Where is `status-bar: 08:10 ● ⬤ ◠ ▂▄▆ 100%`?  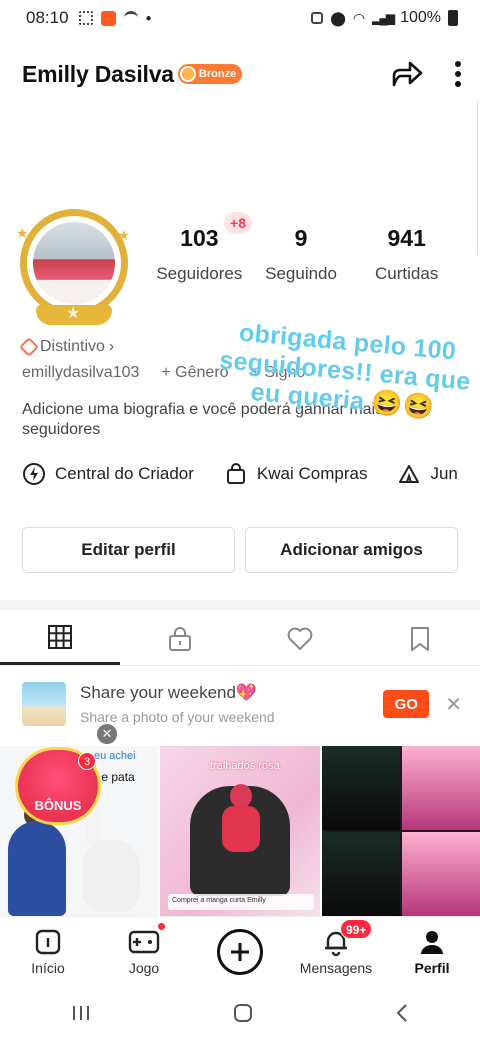
status-bar: 08:10 ● ⬤ ◠ ▂▄▆ 100% is located at coordinates (240, 18).